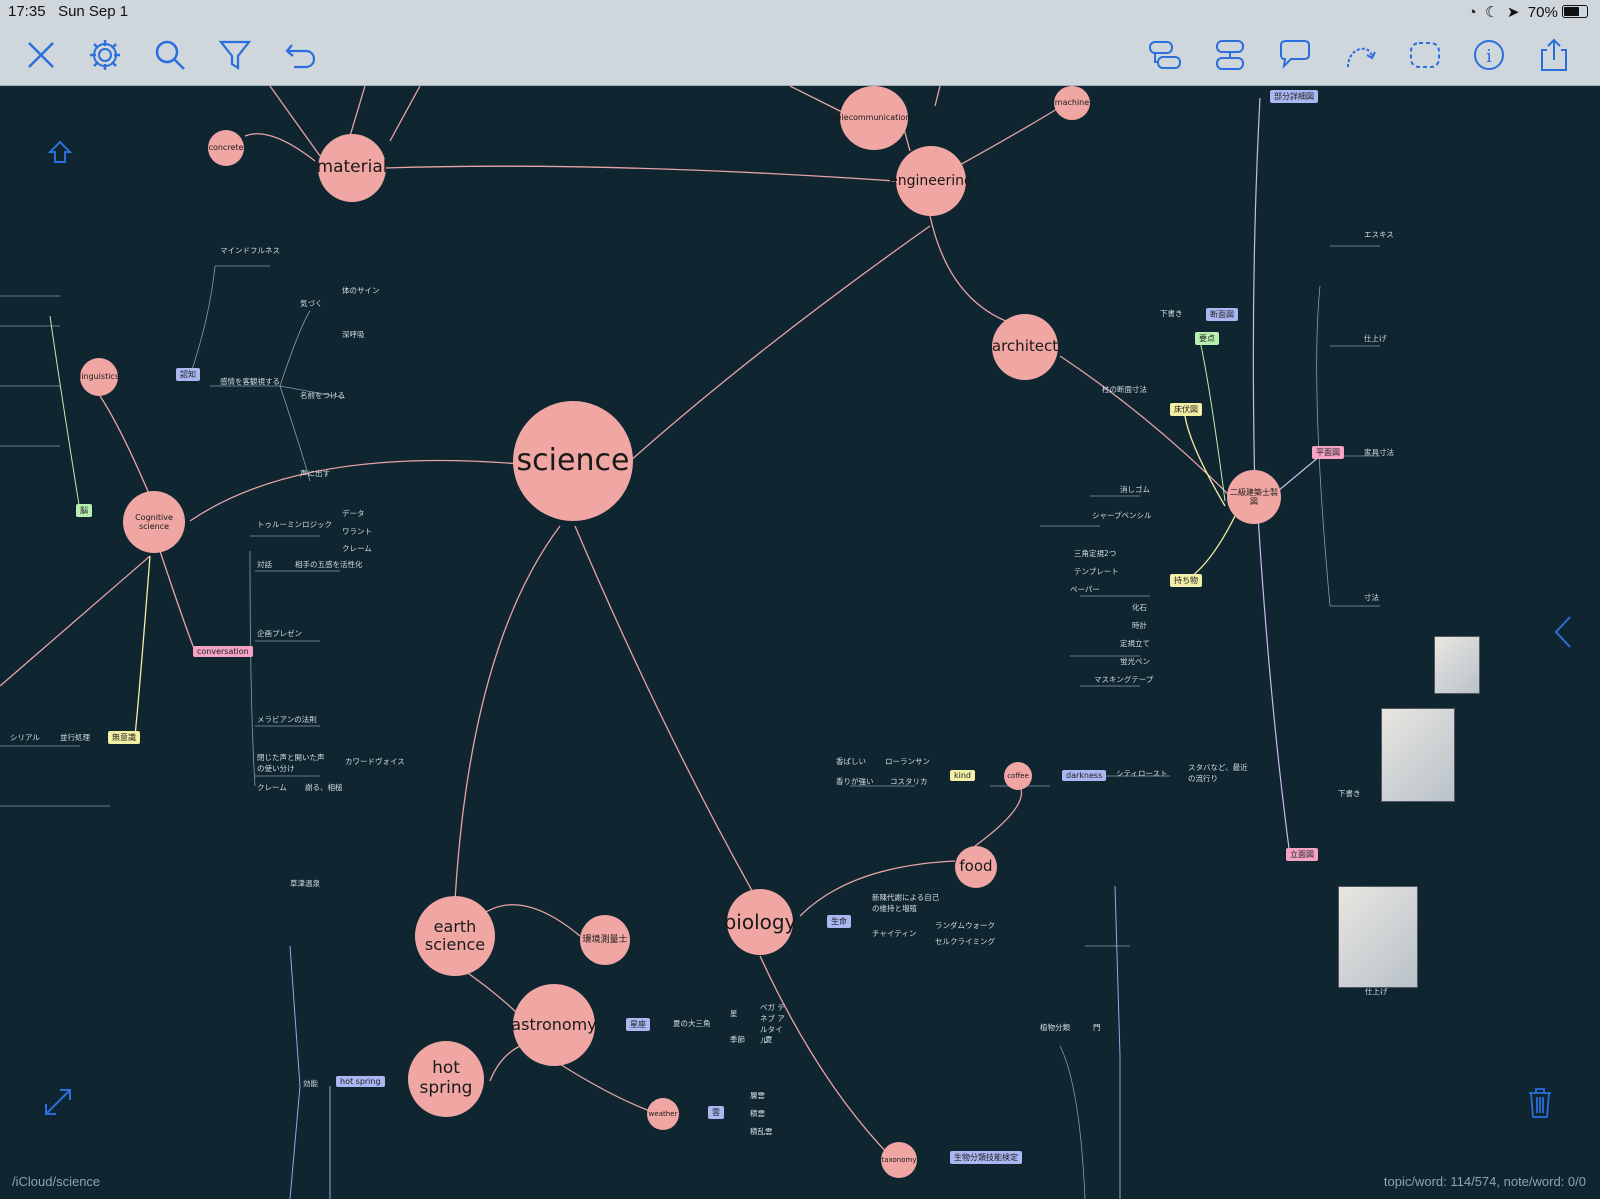 The width and height of the screenshot is (1600, 1199). I want to click on node-hot-spring: hot spring, so click(446, 1079).